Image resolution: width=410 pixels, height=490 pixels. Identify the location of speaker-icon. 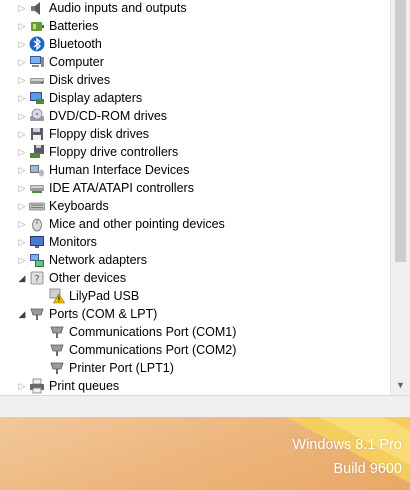
(35, 8).